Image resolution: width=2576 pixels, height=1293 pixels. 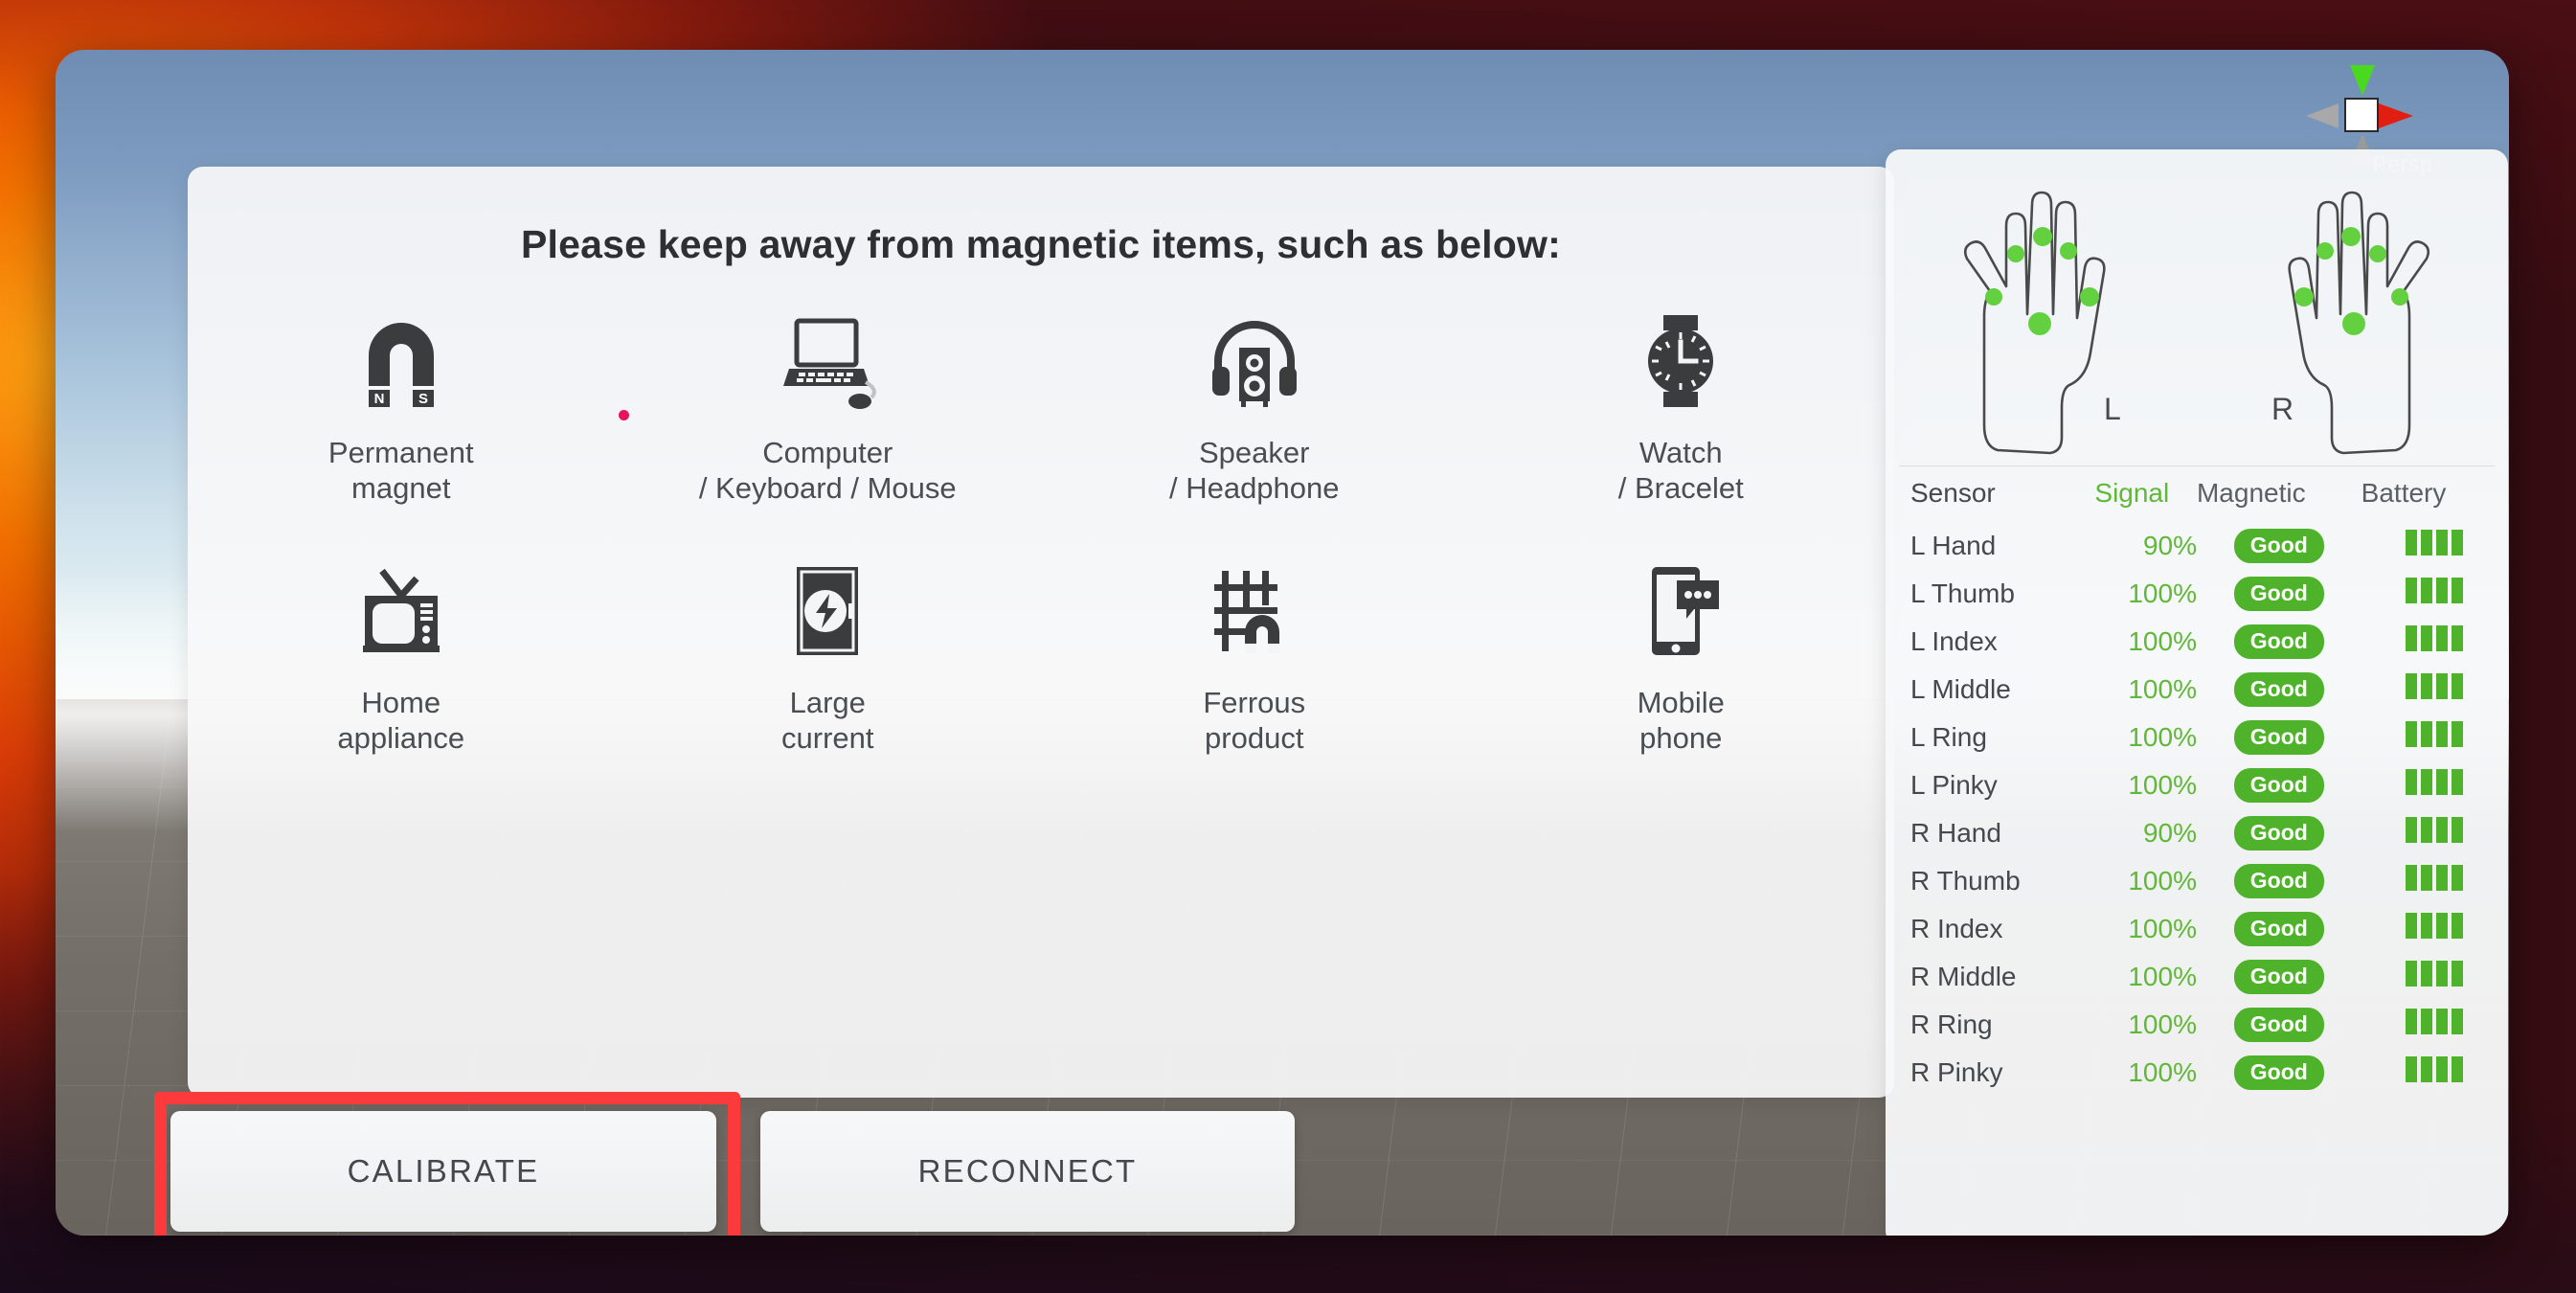 What do you see at coordinates (423, 399) in the screenshot?
I see `svg-text: S` at bounding box center [423, 399].